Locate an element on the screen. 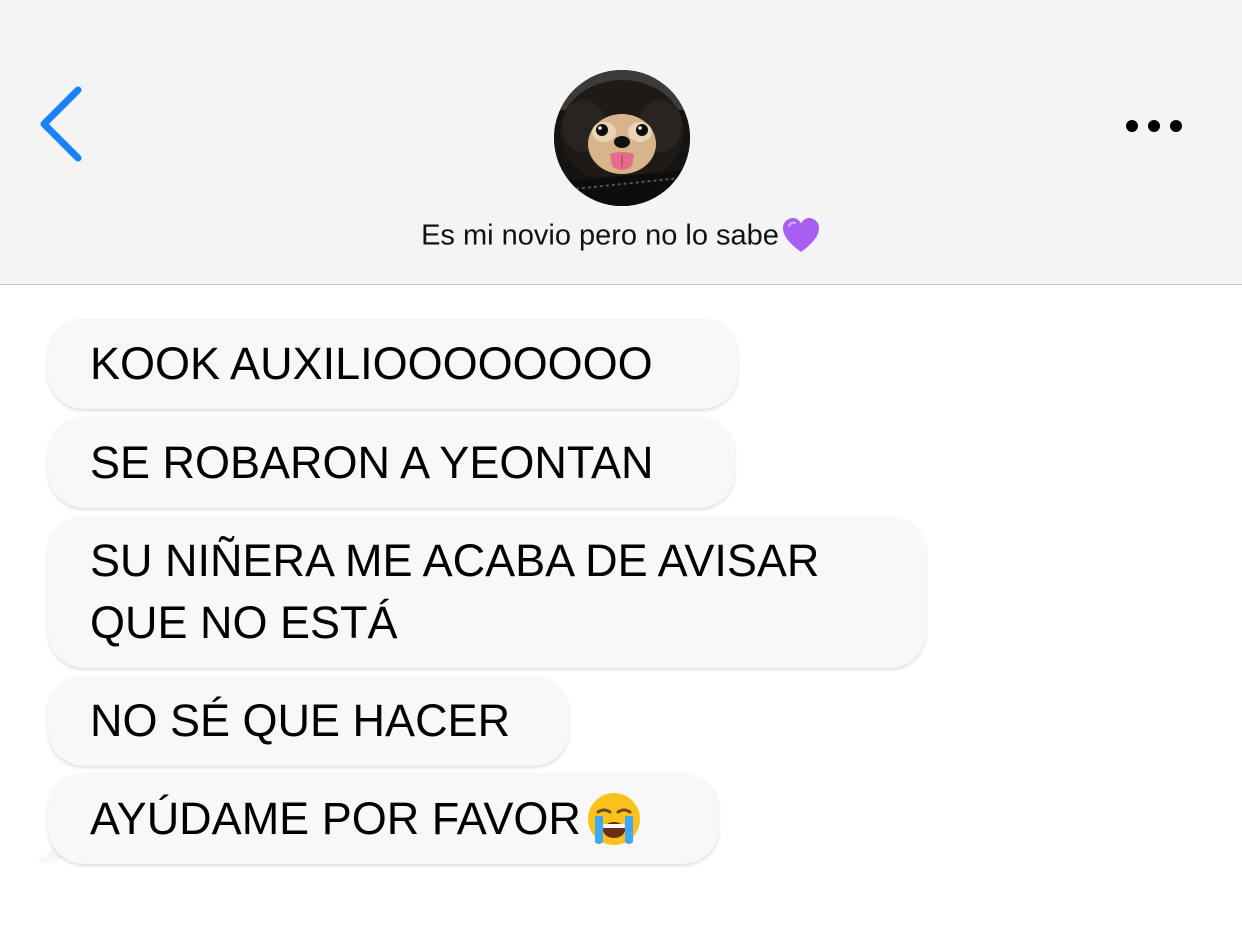 Image resolution: width=1242 pixels, height=943 pixels. more-horizontal-icon is located at coordinates (1154, 126).